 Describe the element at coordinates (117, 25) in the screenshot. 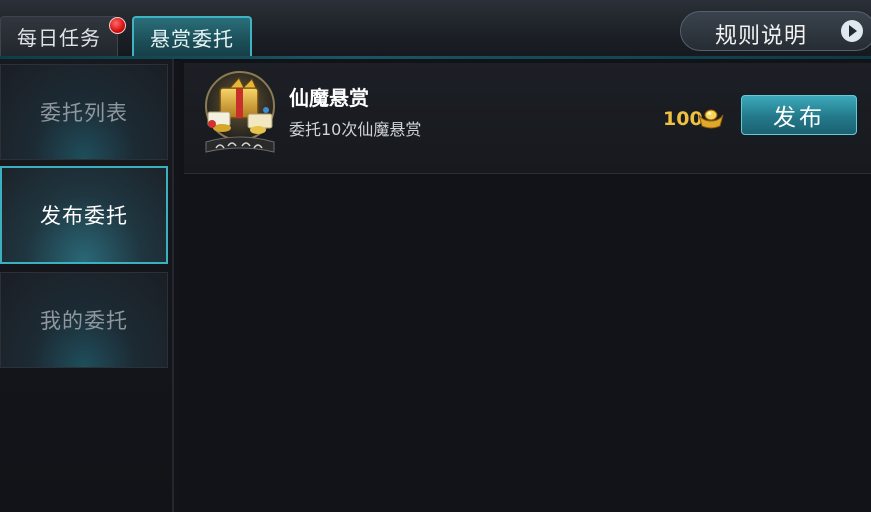

I see `notification-dot` at that location.